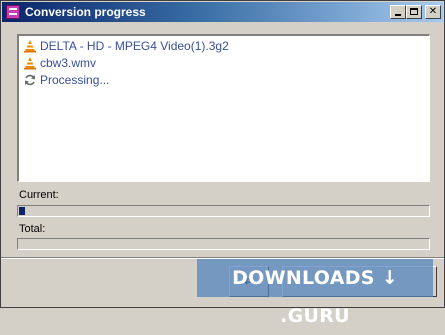  I want to click on current-progress-fill, so click(22, 211).